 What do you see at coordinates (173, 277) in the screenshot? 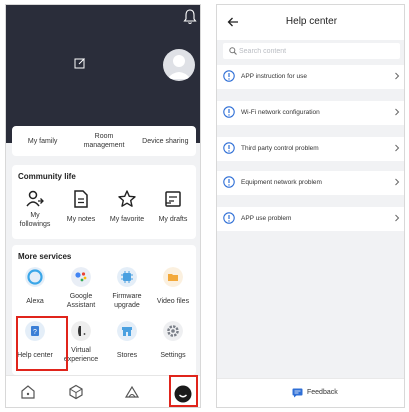
I see `folder-icon` at bounding box center [173, 277].